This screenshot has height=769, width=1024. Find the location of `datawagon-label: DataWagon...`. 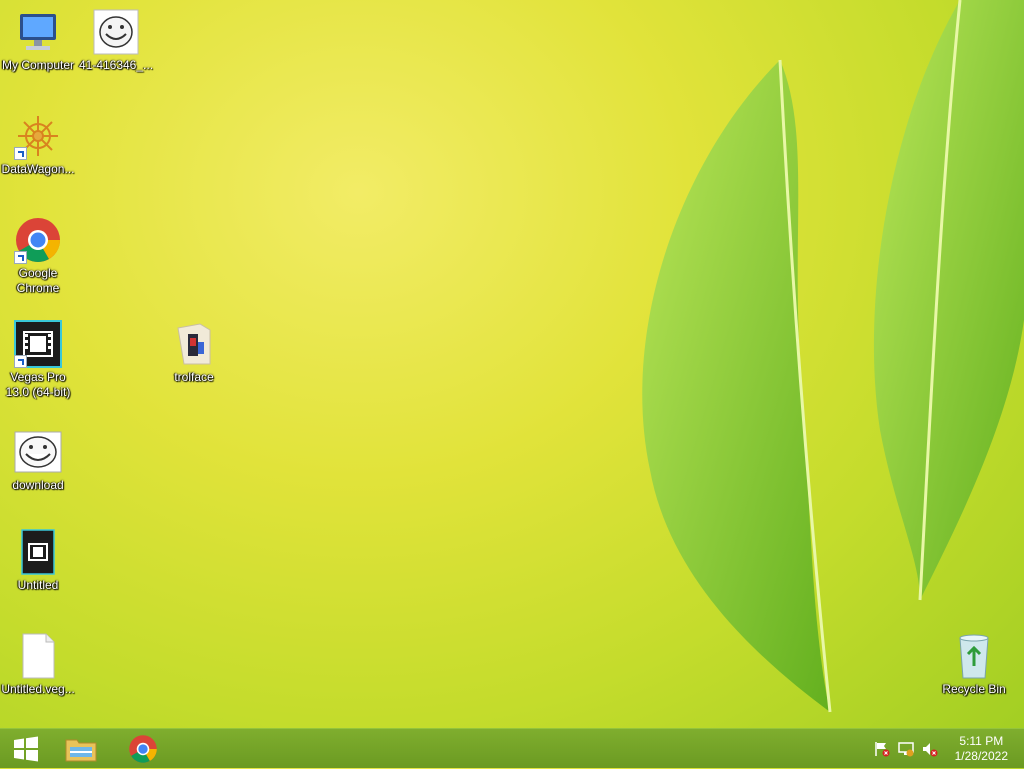

datawagon-label: DataWagon... is located at coordinates (38, 169).